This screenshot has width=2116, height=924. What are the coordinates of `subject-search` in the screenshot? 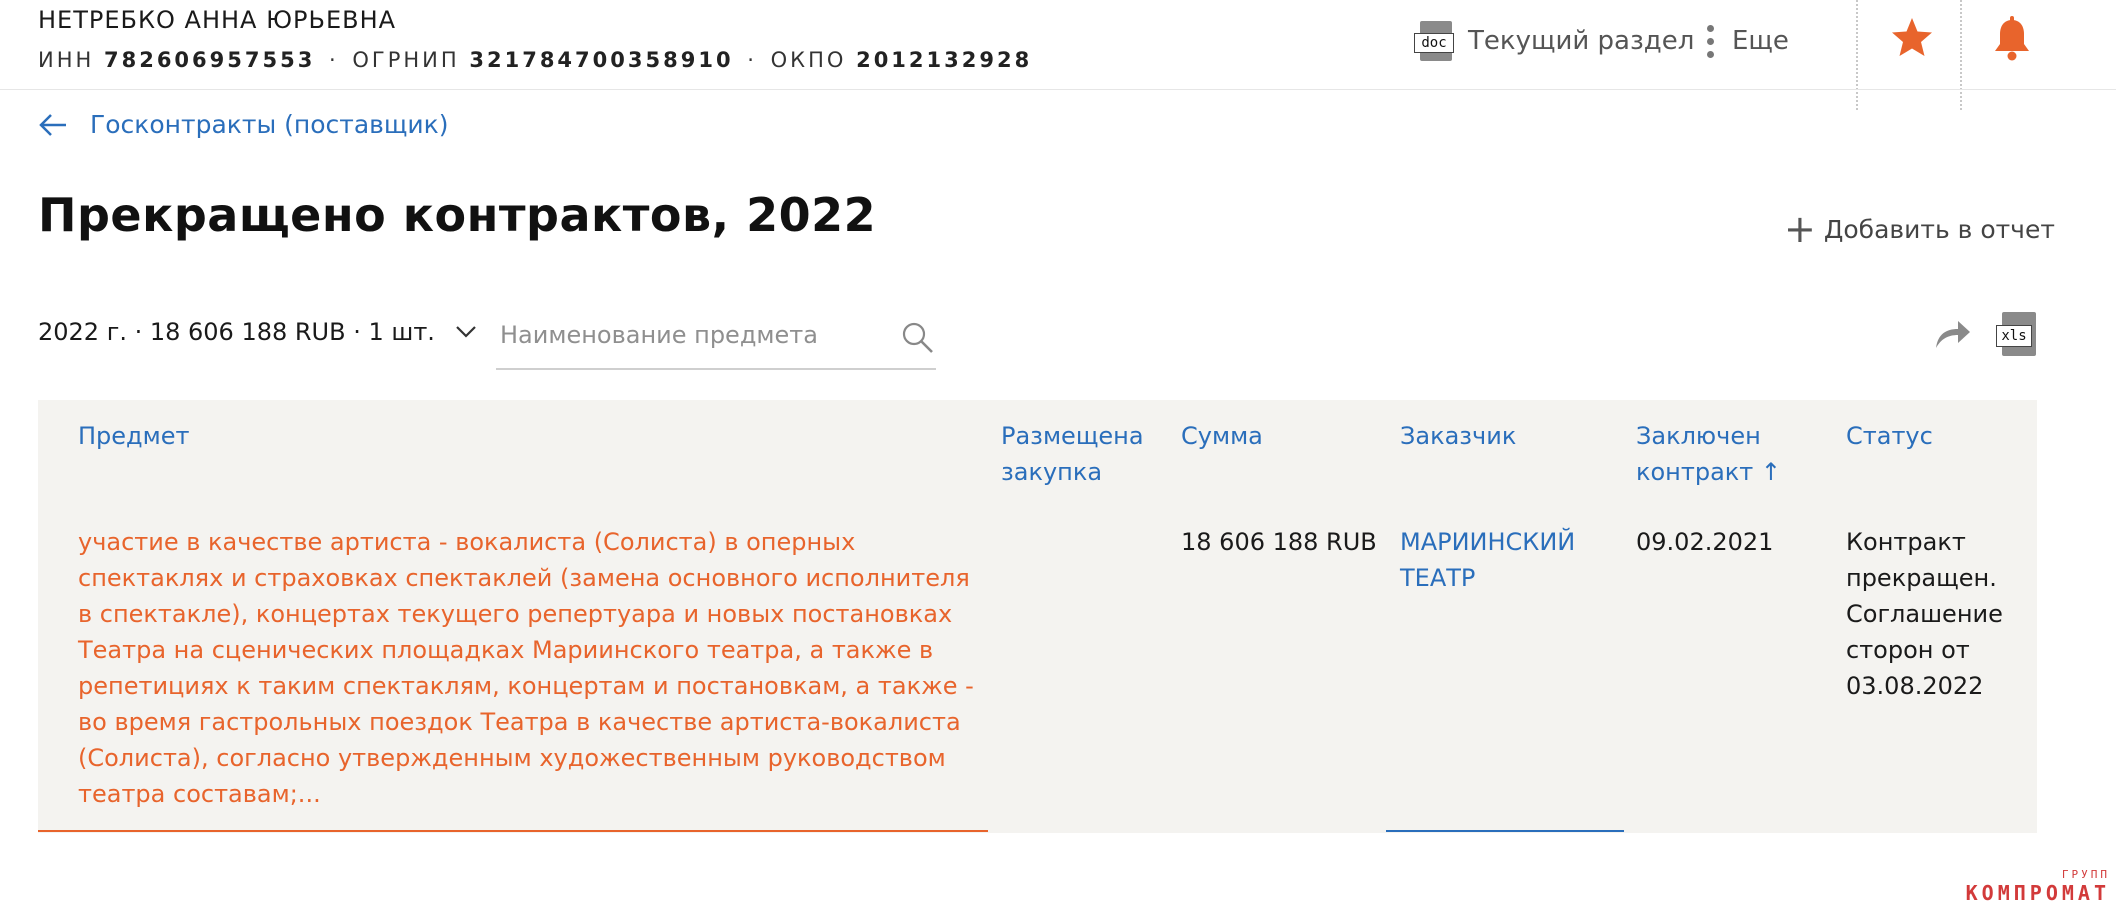 It's located at (716, 338).